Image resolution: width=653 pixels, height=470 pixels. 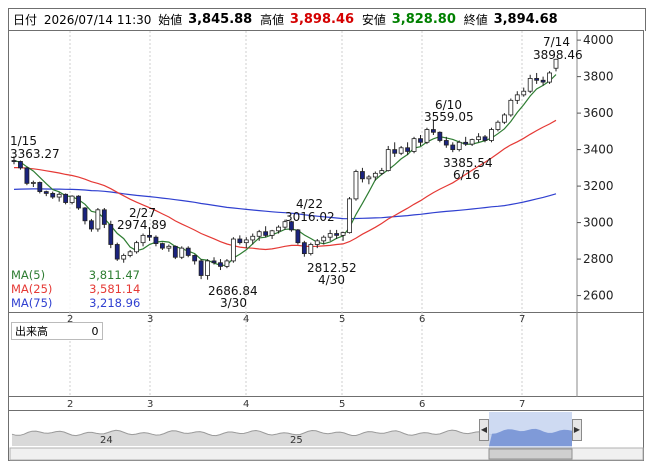 What do you see at coordinates (57, 331) in the screenshot?
I see `volume-label: 出来高 0` at bounding box center [57, 331].